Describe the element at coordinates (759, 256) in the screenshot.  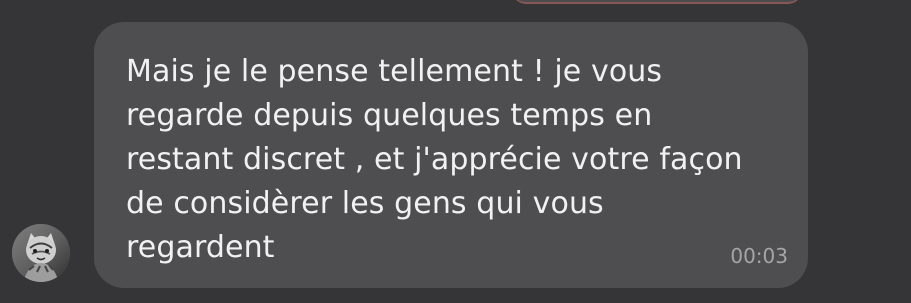
I see `message-timestamp: 00:03` at that location.